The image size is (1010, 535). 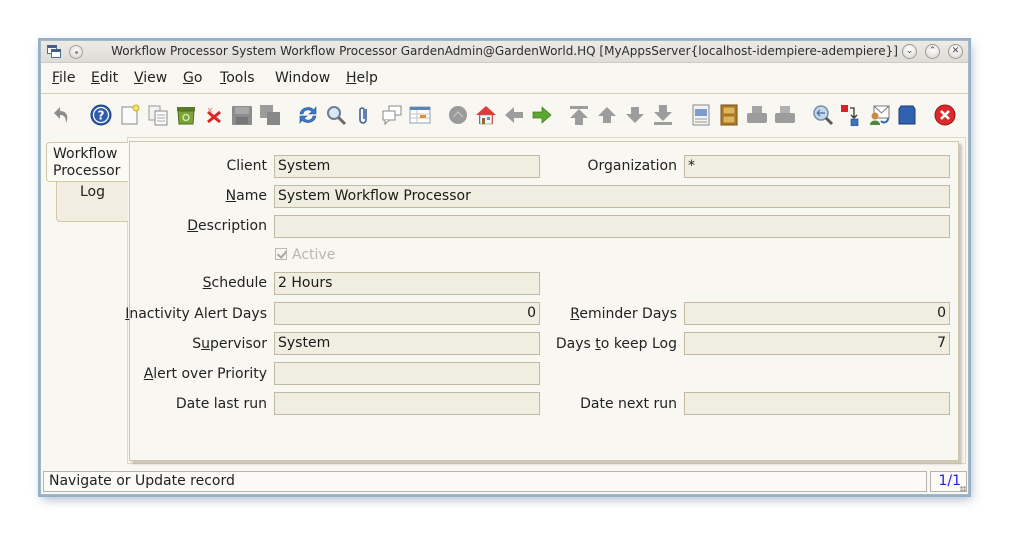 I want to click on request-button, so click(x=879, y=115).